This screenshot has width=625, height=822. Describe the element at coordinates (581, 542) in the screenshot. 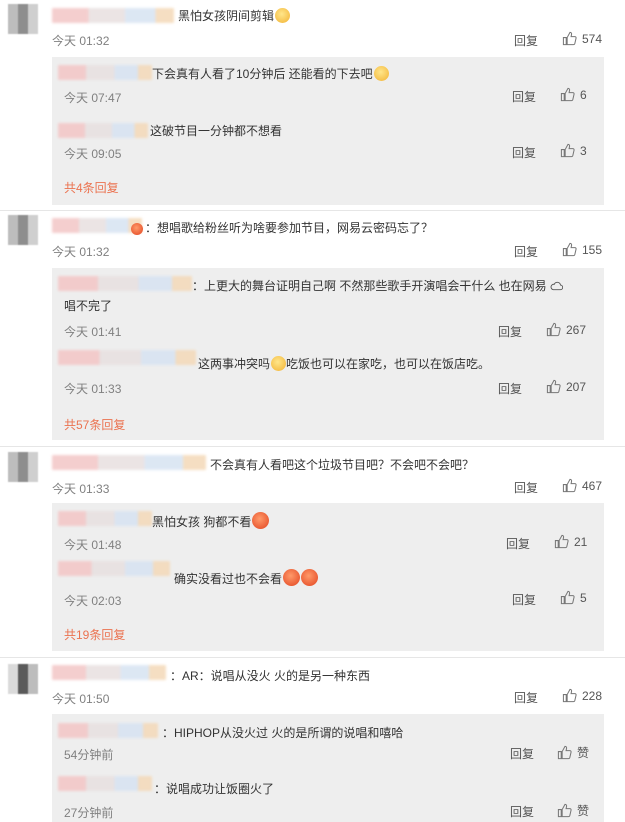

I see `like-count: 21` at that location.